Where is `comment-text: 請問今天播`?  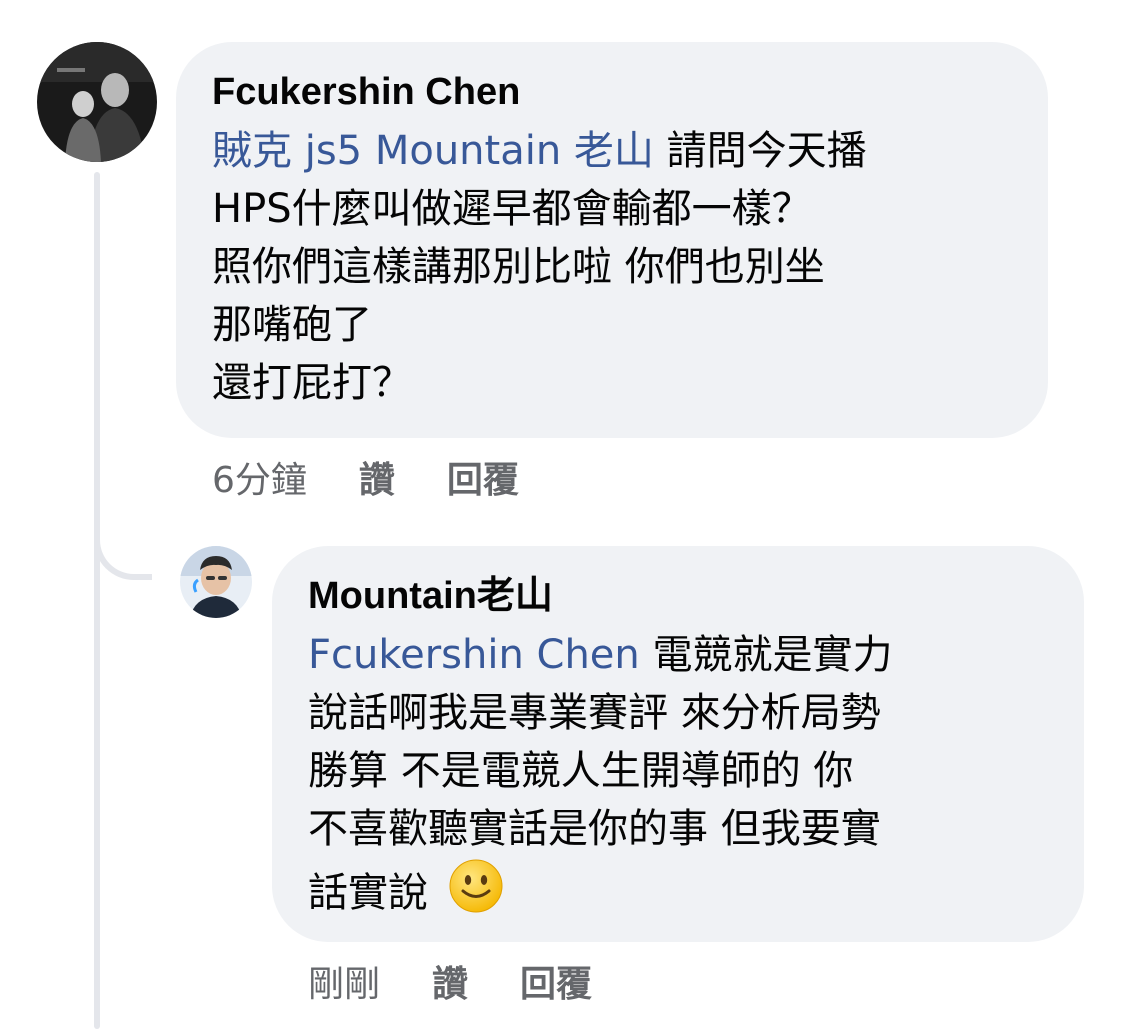
comment-text: 請問今天播 is located at coordinates (760, 151).